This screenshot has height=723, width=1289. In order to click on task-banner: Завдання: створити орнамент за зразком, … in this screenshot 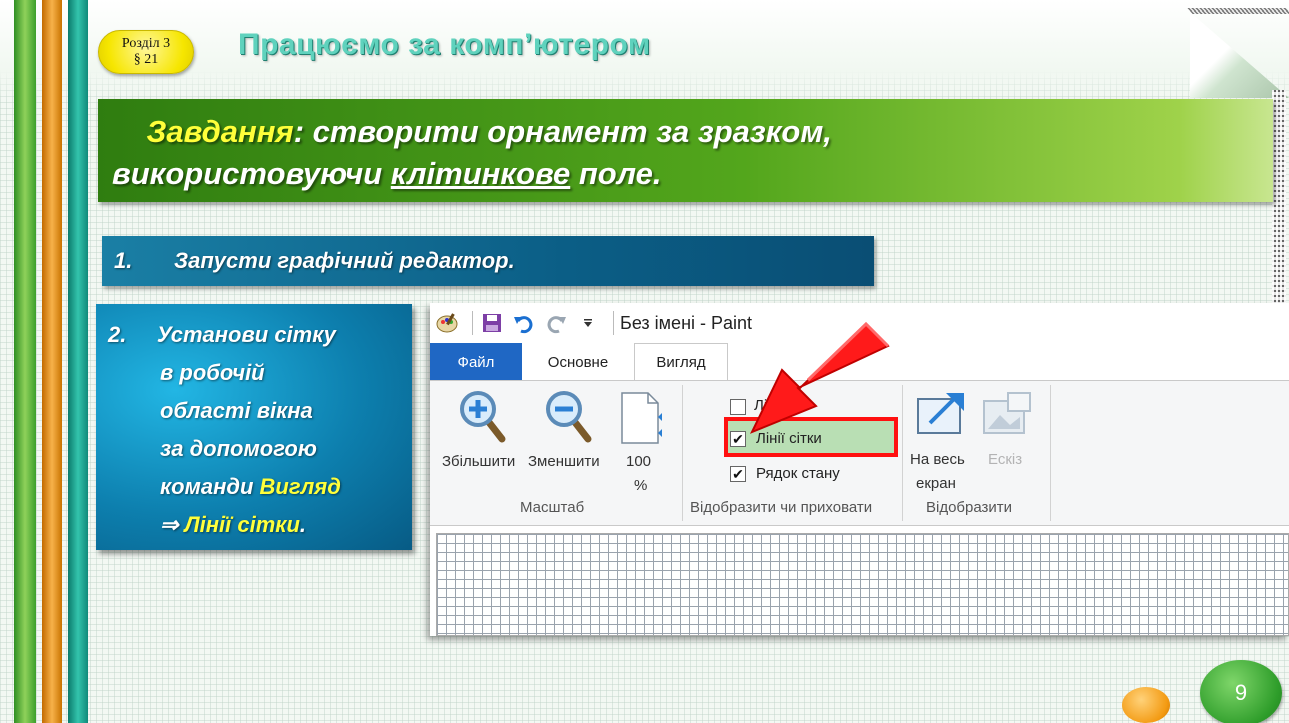, I will do `click(685, 150)`.